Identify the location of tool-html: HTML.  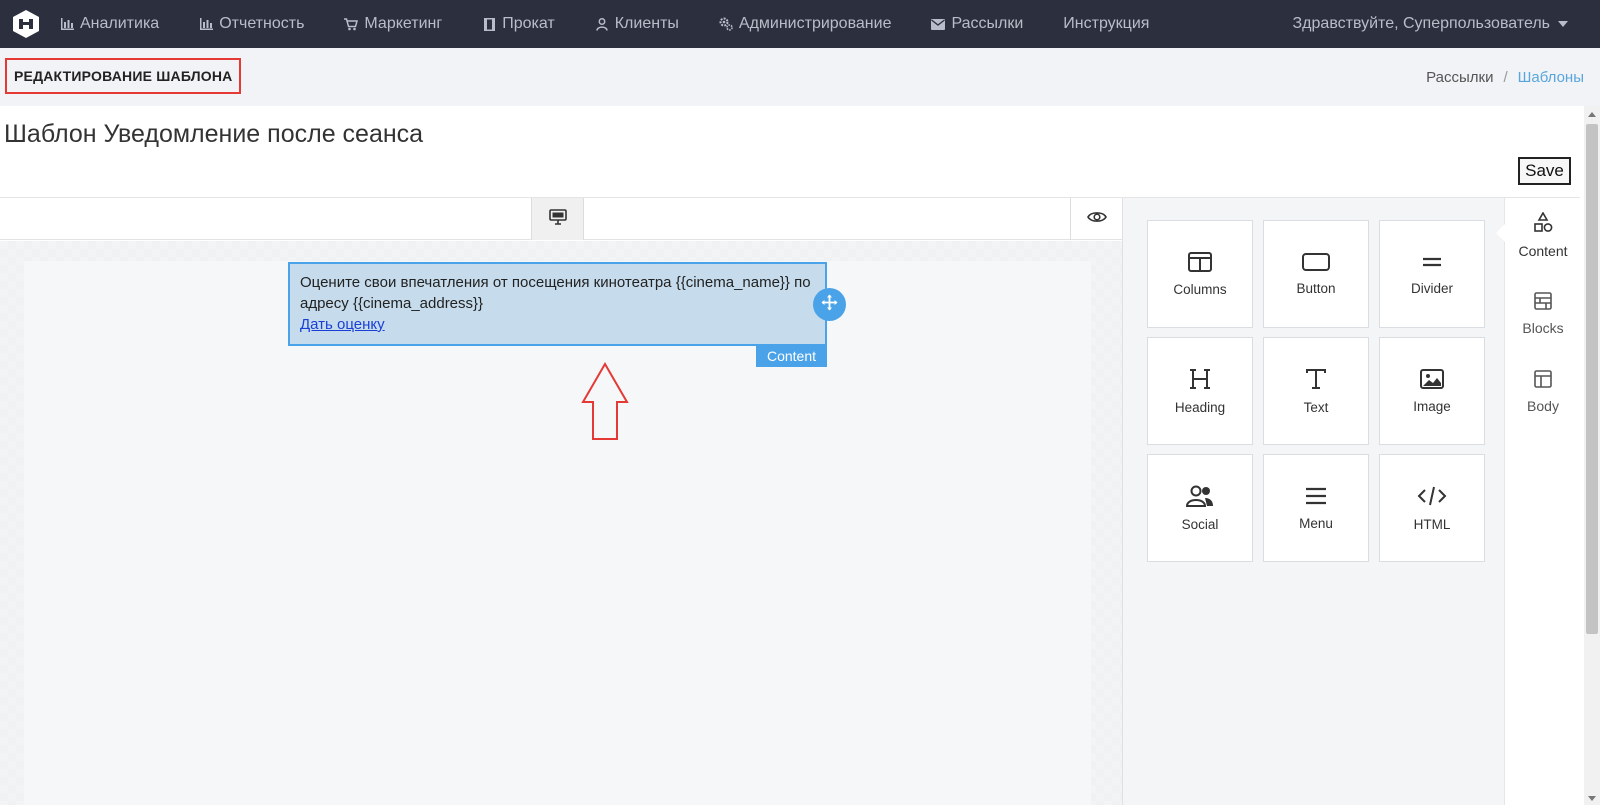
(1432, 508).